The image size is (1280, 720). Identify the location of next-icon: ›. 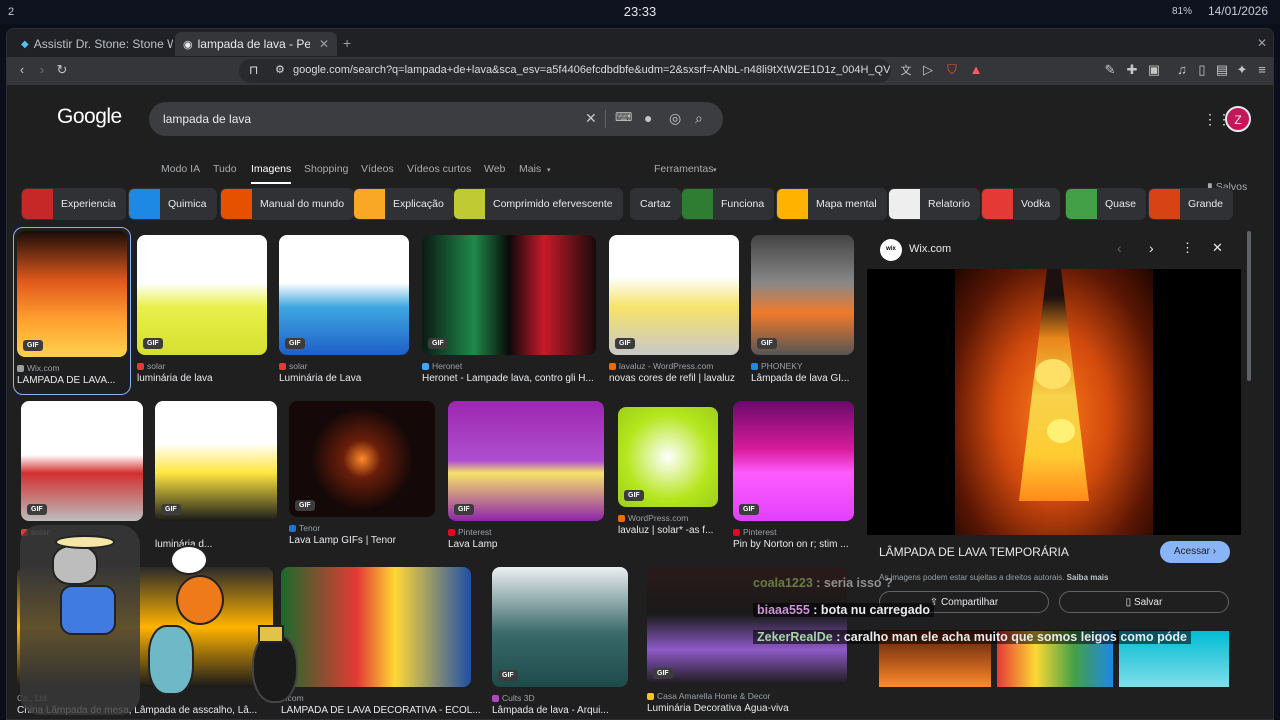
(1151, 248).